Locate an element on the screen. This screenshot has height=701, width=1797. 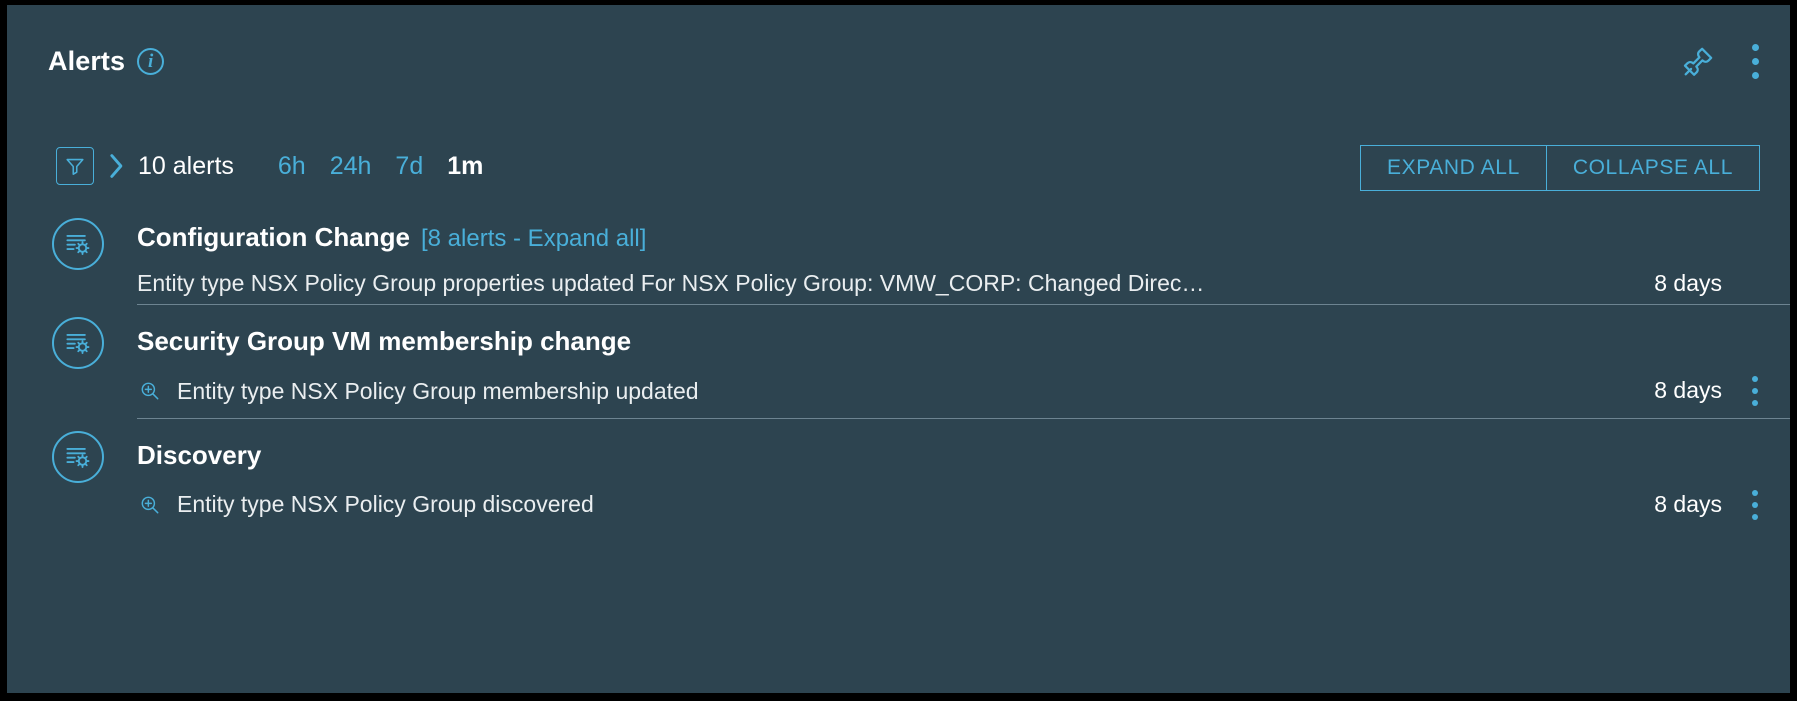
time-range-selector: 6h 24h 7d 1m is located at coordinates (380, 166).